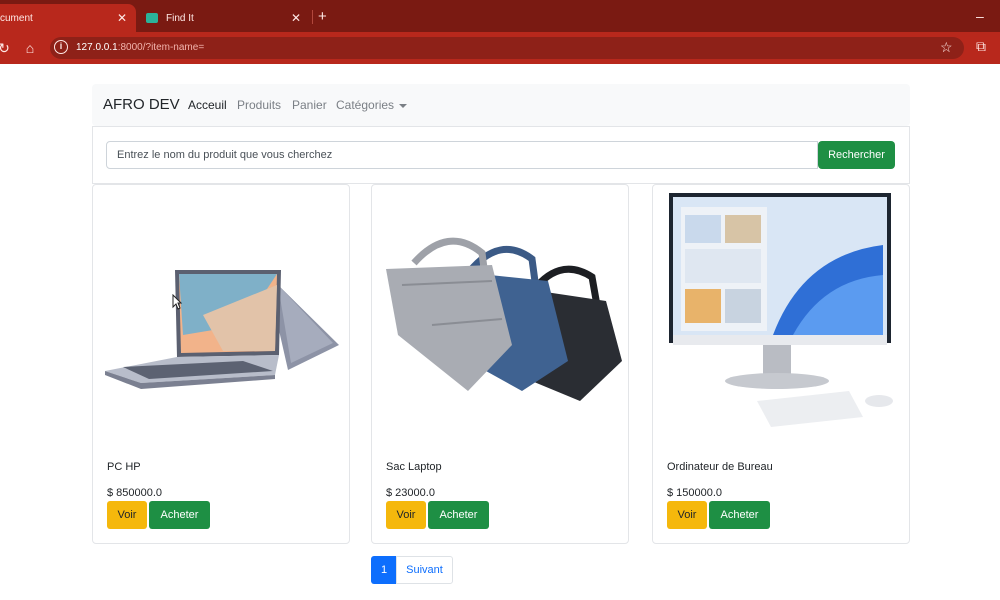  Describe the element at coordinates (856, 155) in the screenshot. I see `search-button: Rechercher` at that location.